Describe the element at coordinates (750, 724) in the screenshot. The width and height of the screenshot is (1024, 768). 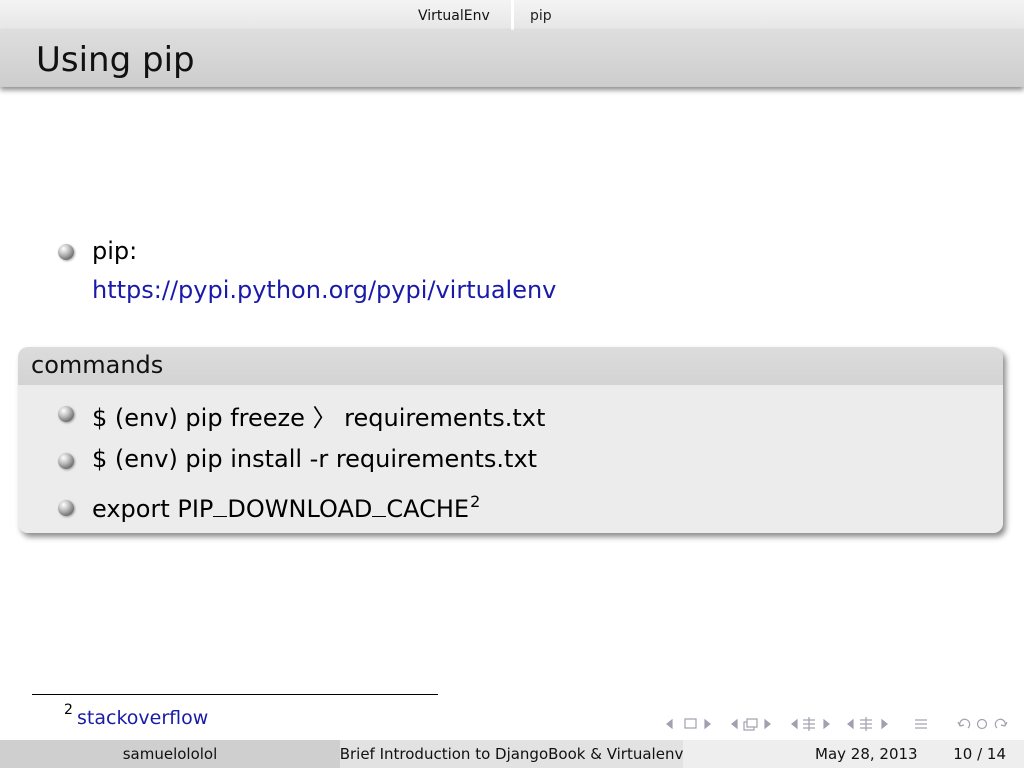
I see `subsection-icon` at that location.